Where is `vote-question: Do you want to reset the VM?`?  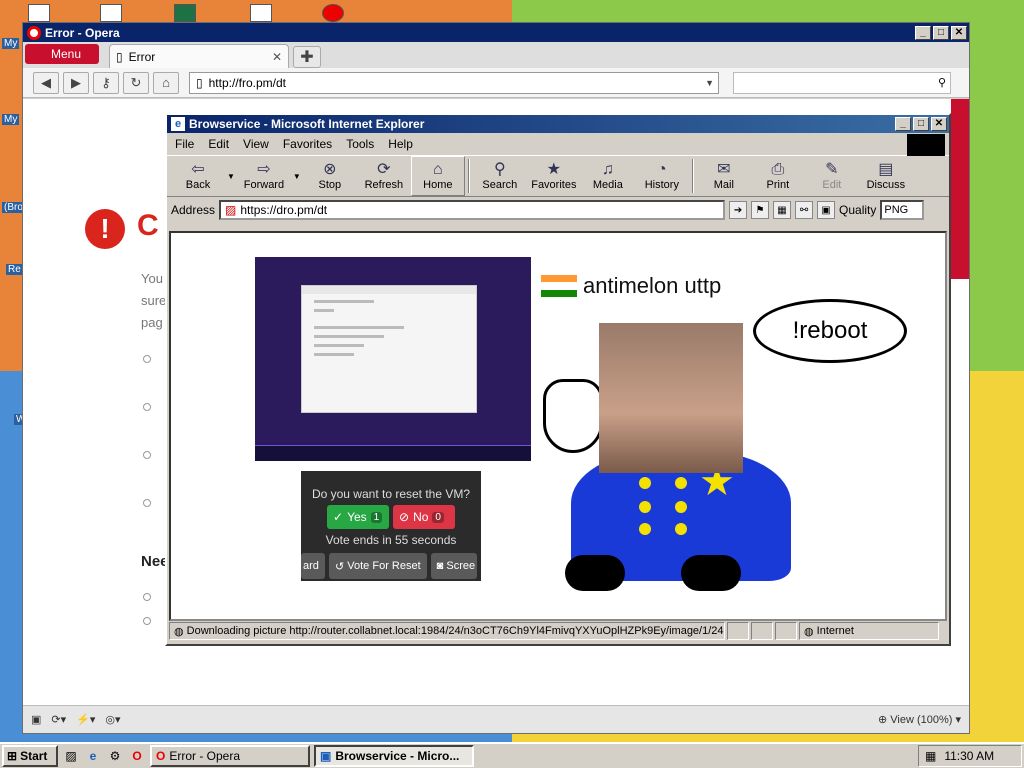
vote-question: Do you want to reset the VM? is located at coordinates (391, 494).